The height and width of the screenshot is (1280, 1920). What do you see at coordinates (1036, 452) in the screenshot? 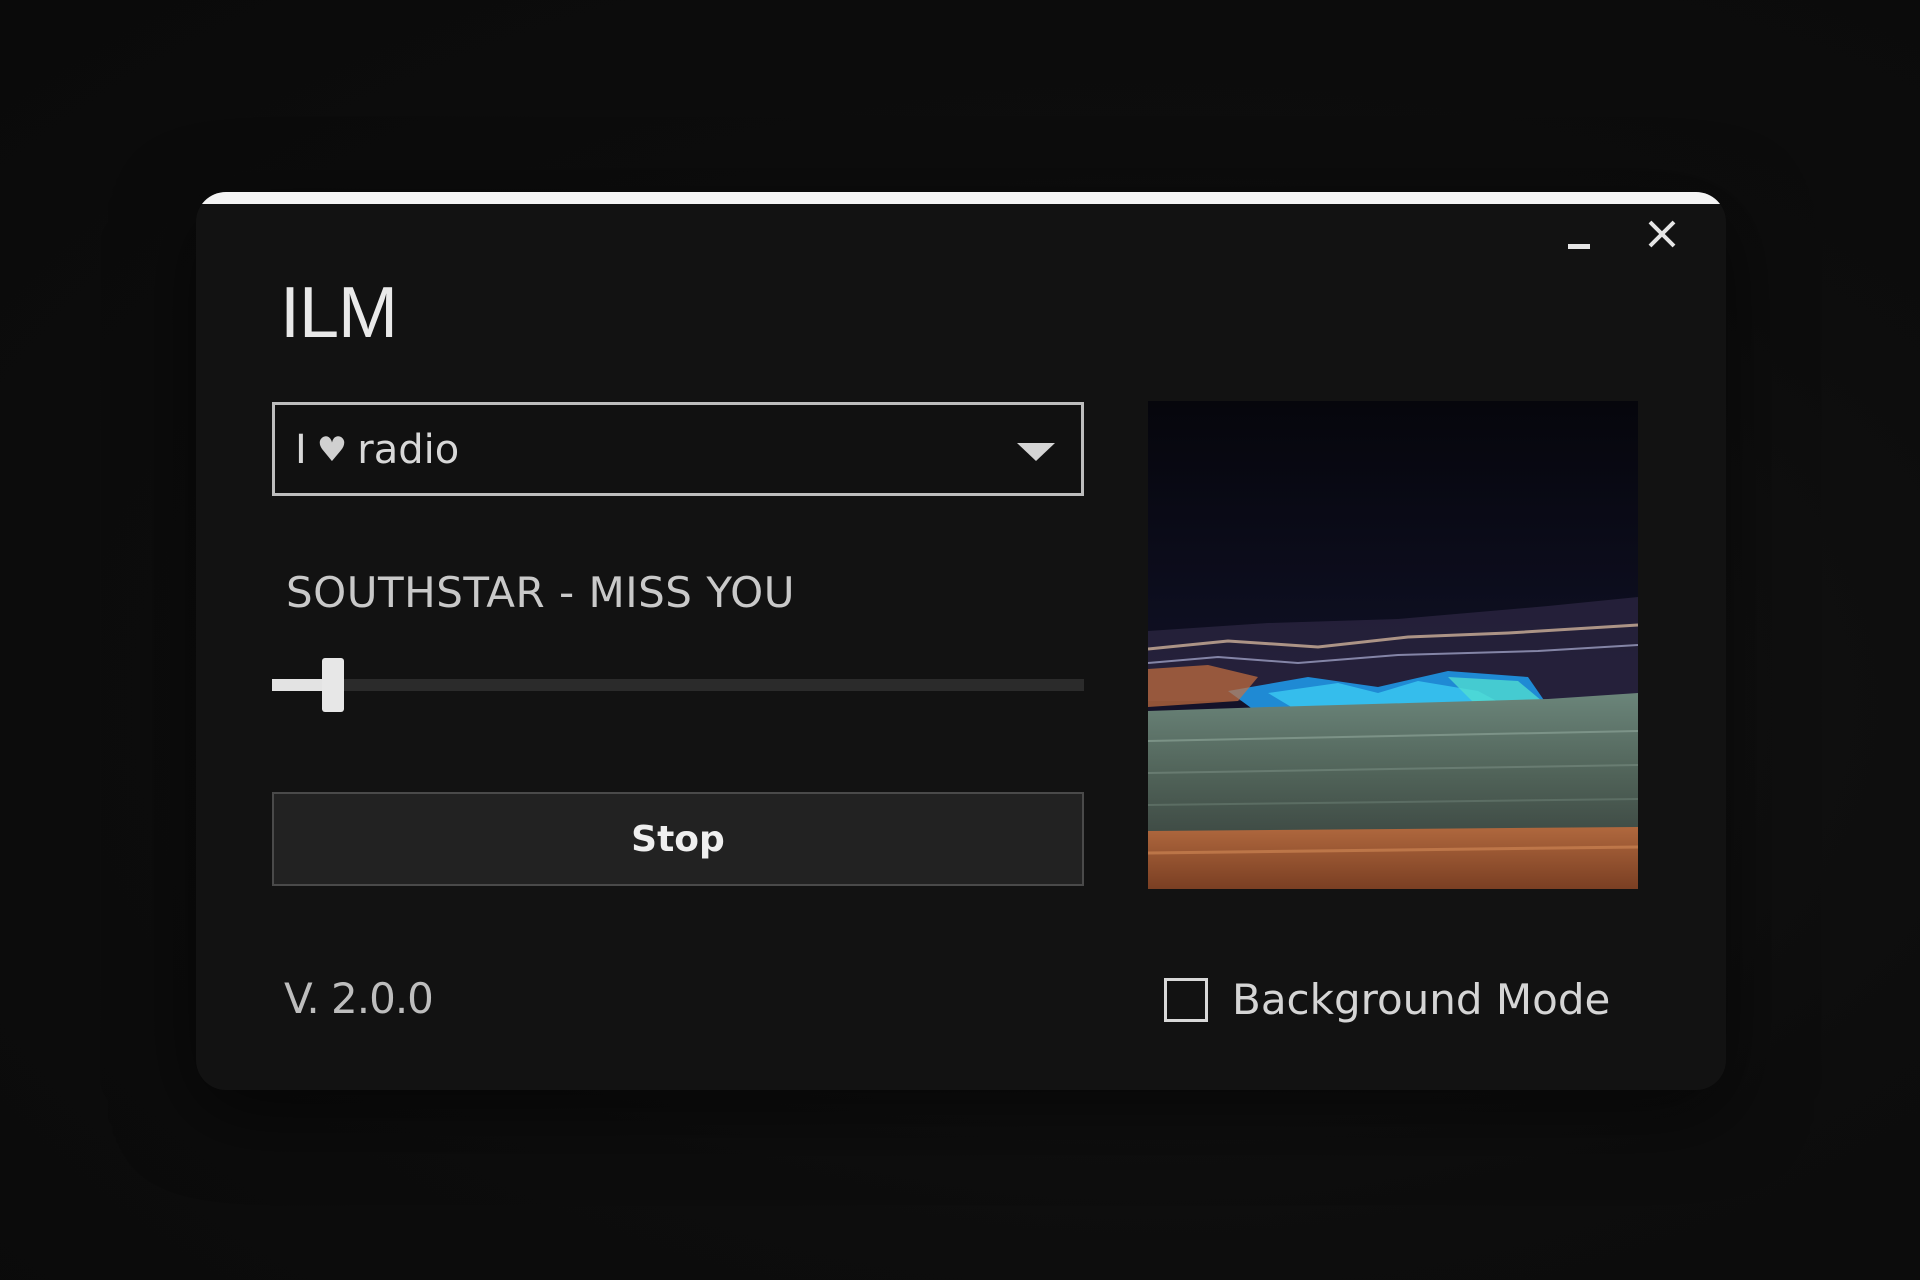
I see `chevron-down-icon` at bounding box center [1036, 452].